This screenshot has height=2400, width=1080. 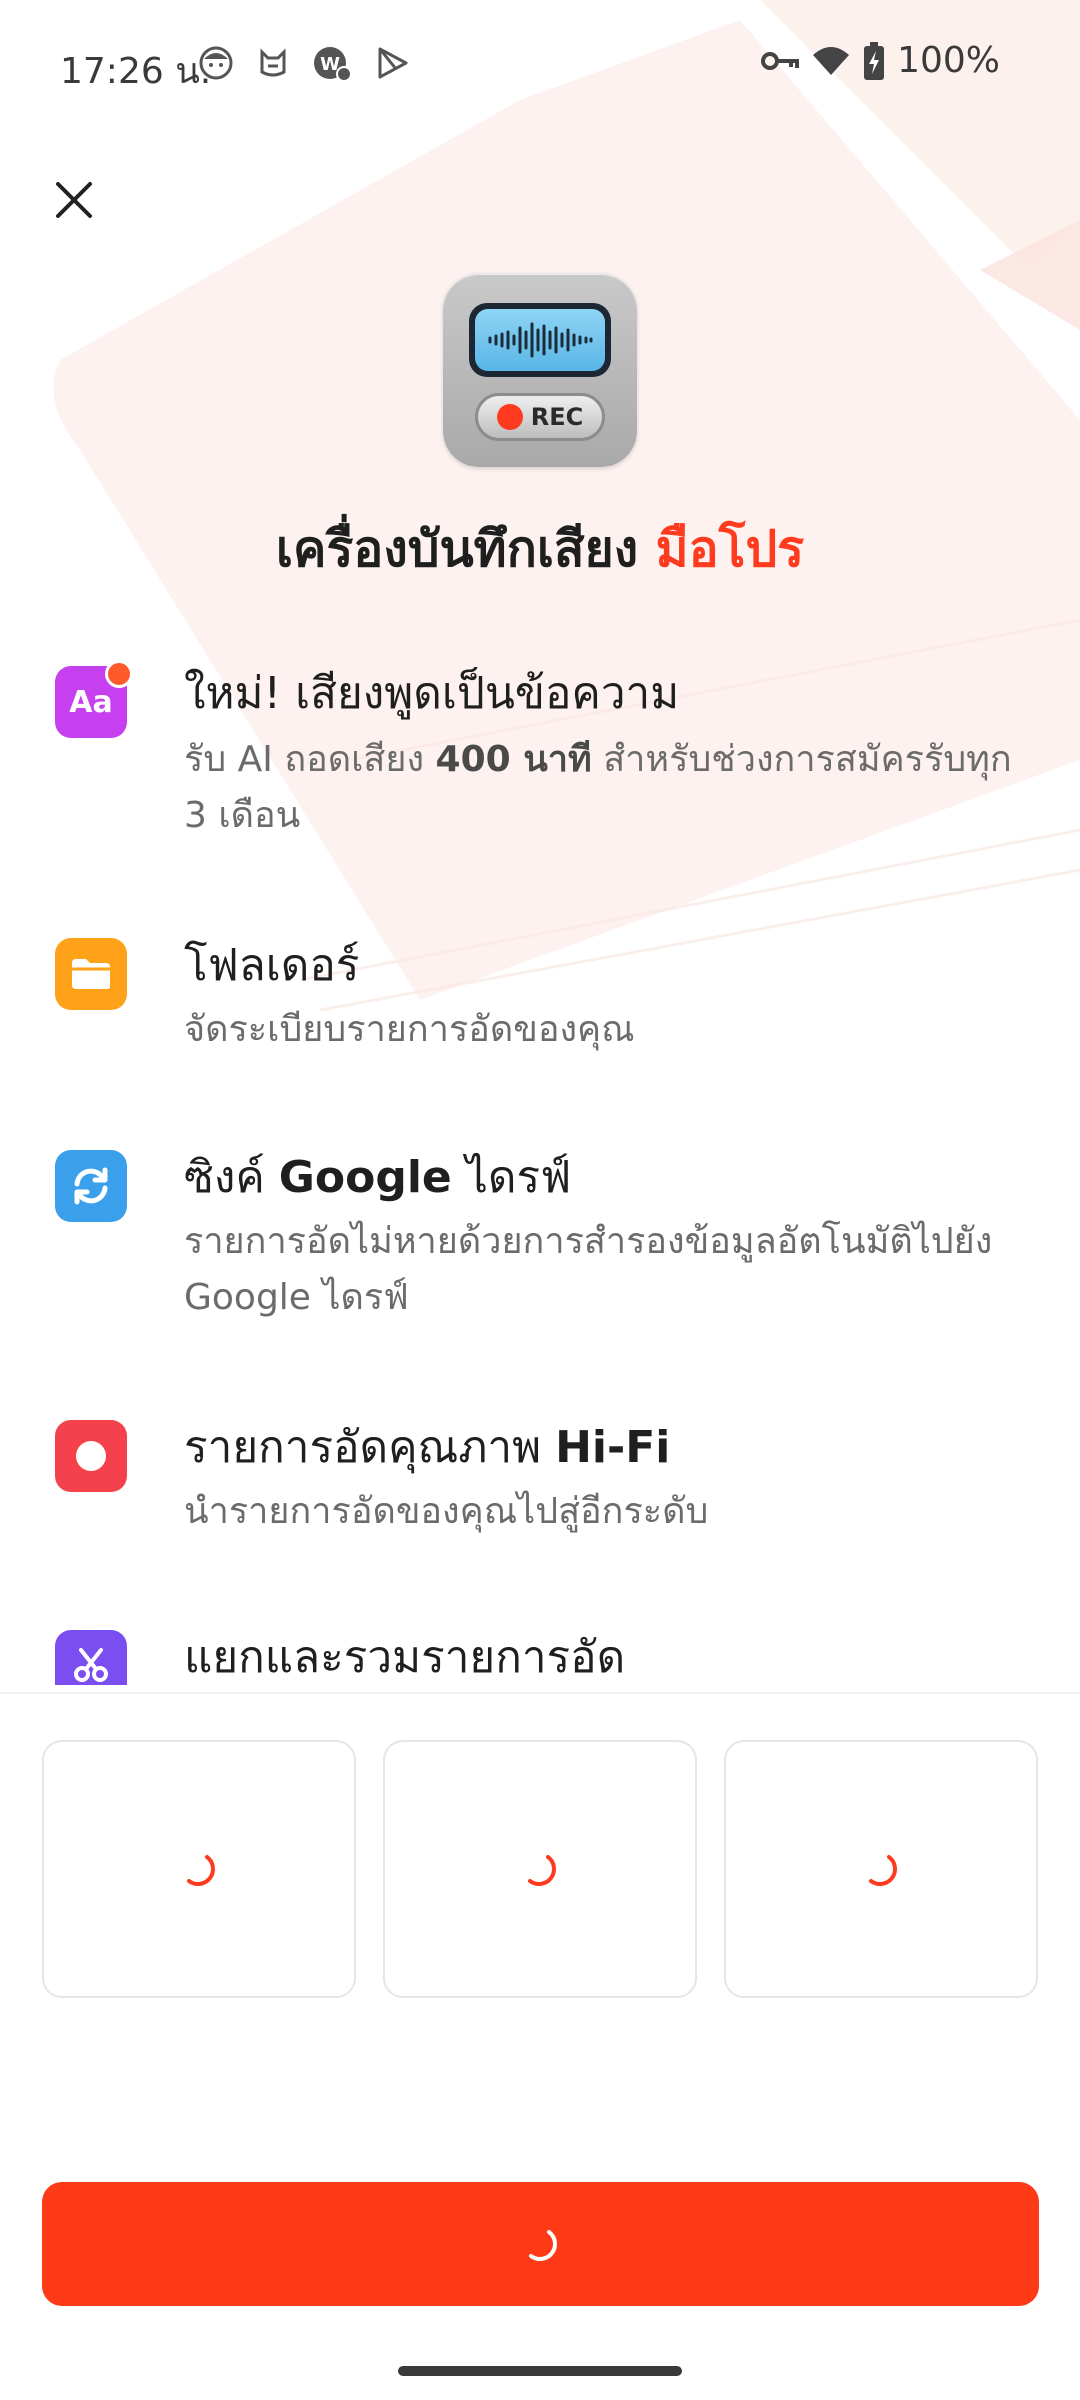 I want to click on status-time: 17:26 น., so click(x=136, y=71).